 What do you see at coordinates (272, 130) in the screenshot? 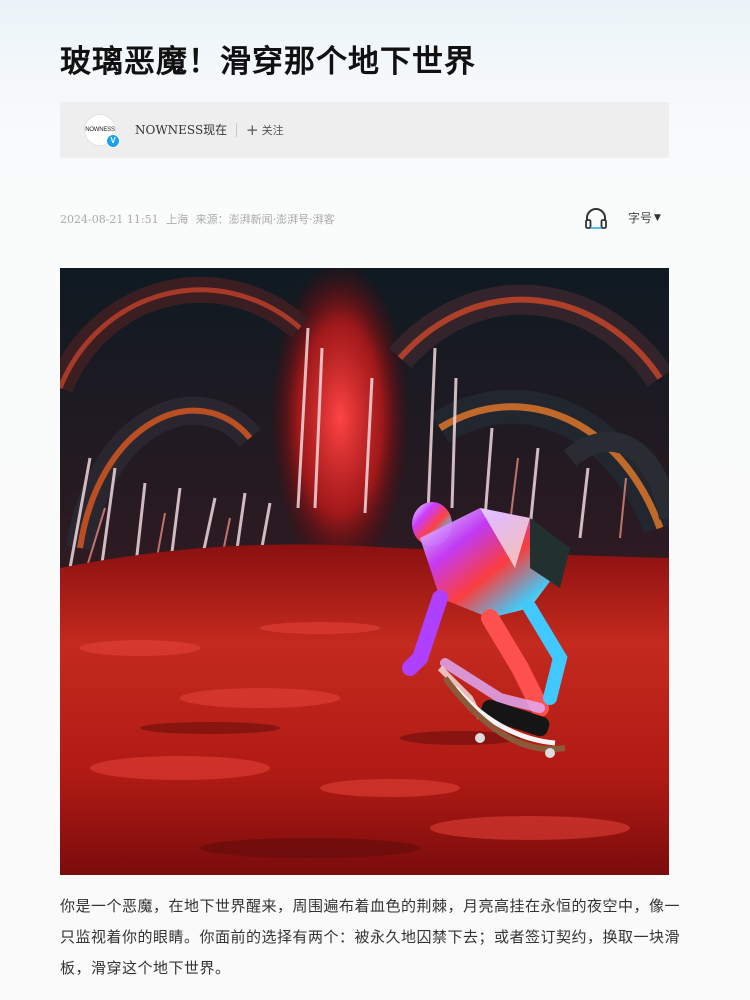
I see `follow-label: 关注` at bounding box center [272, 130].